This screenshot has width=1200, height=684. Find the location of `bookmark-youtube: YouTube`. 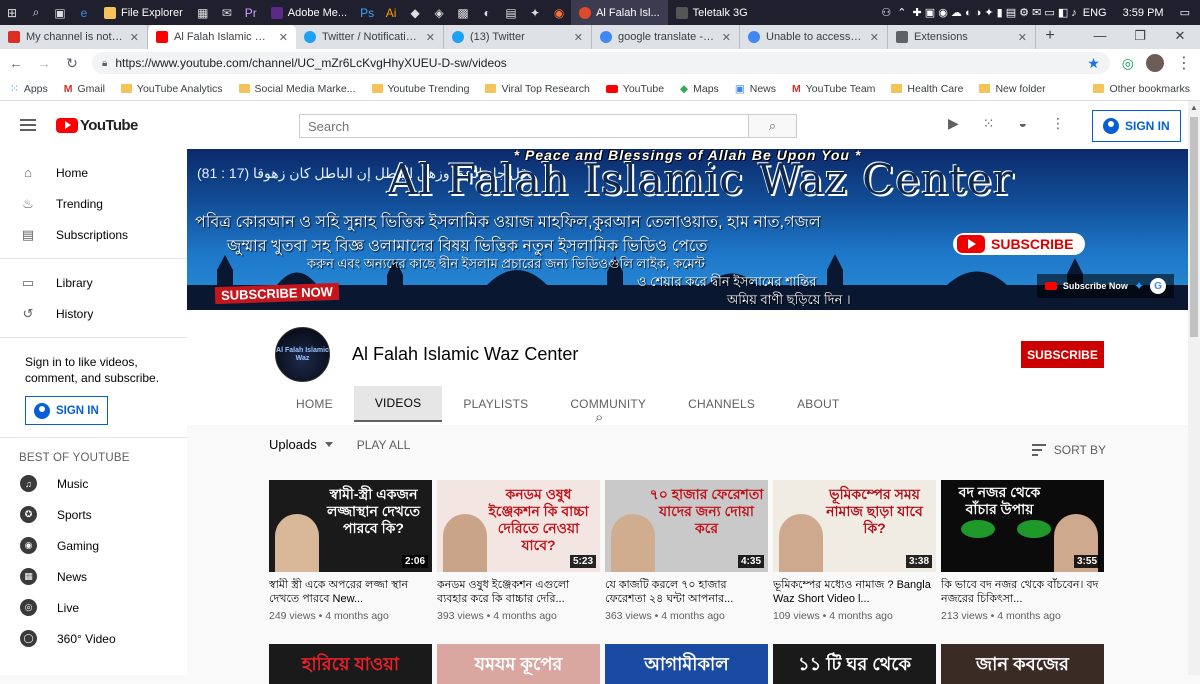

bookmark-youtube: YouTube is located at coordinates (634, 89).